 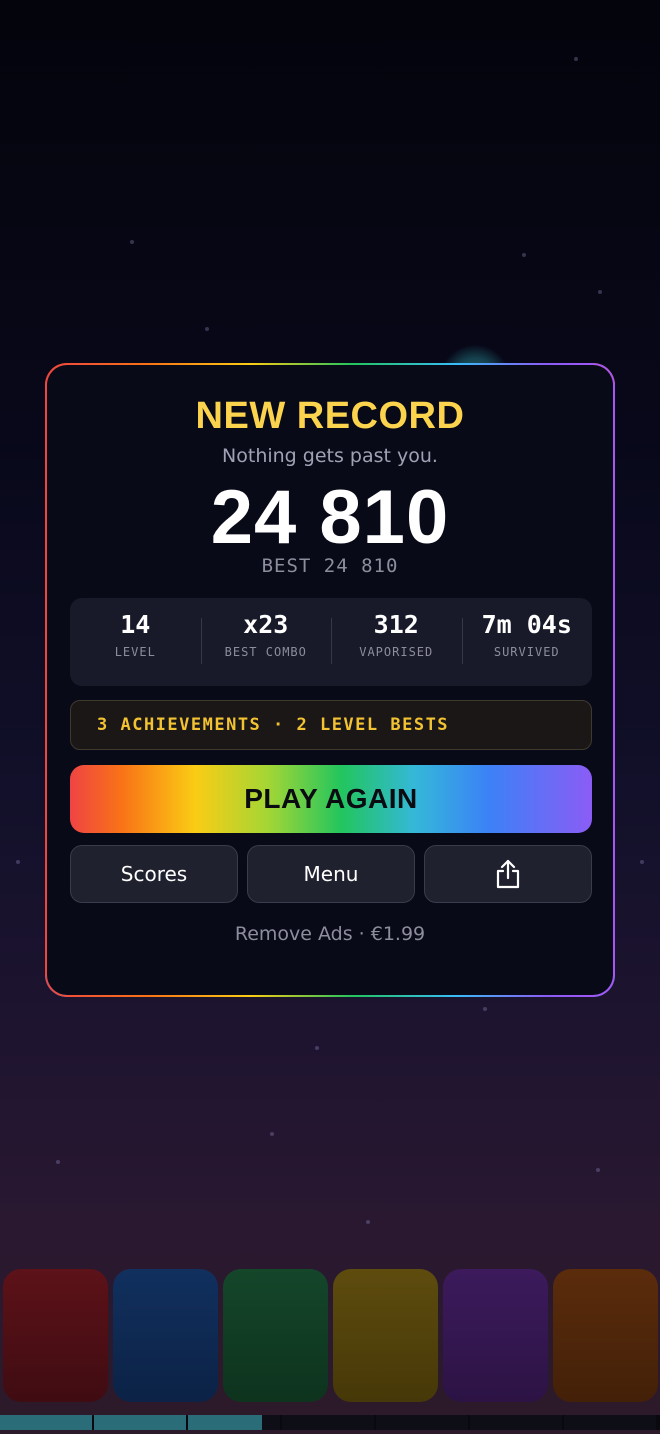 I want to click on achievements-banner: 3 ACHIEVEMENTS · 2 LEVEL BESTS, so click(x=331, y=725).